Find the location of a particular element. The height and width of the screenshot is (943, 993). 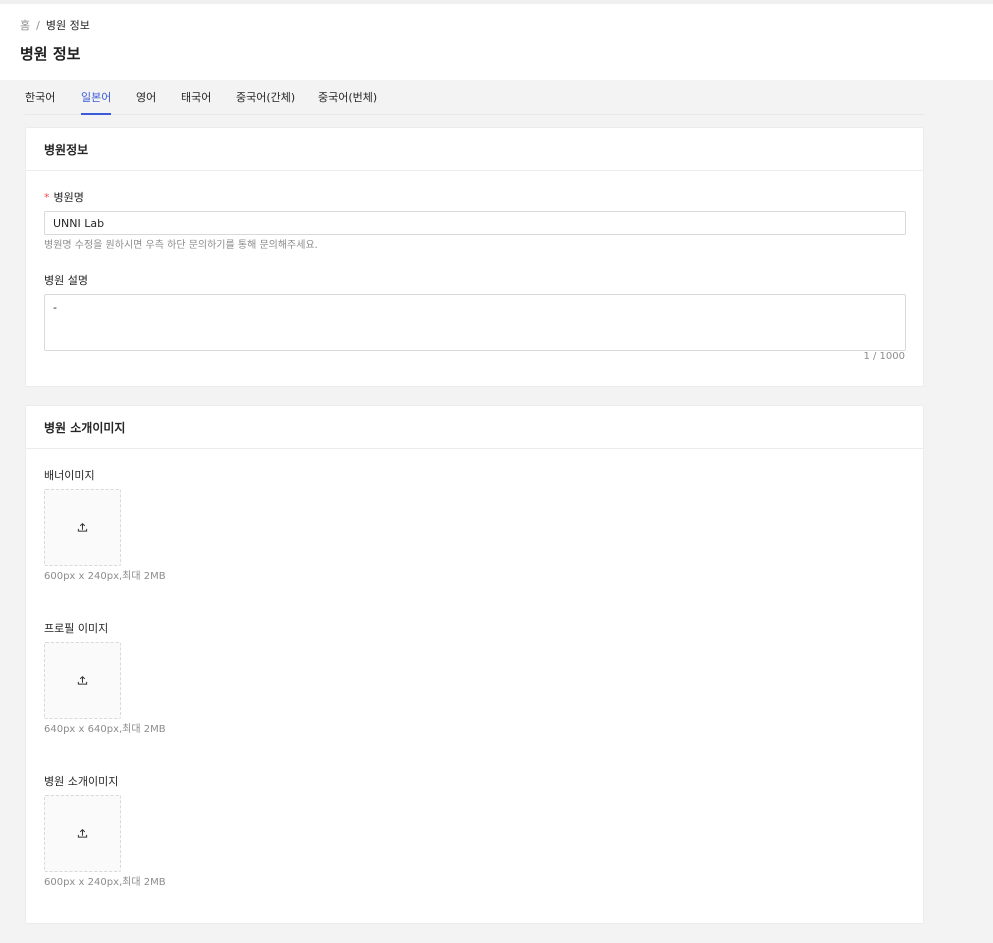

tab-korean: 한국어 is located at coordinates (40, 102).